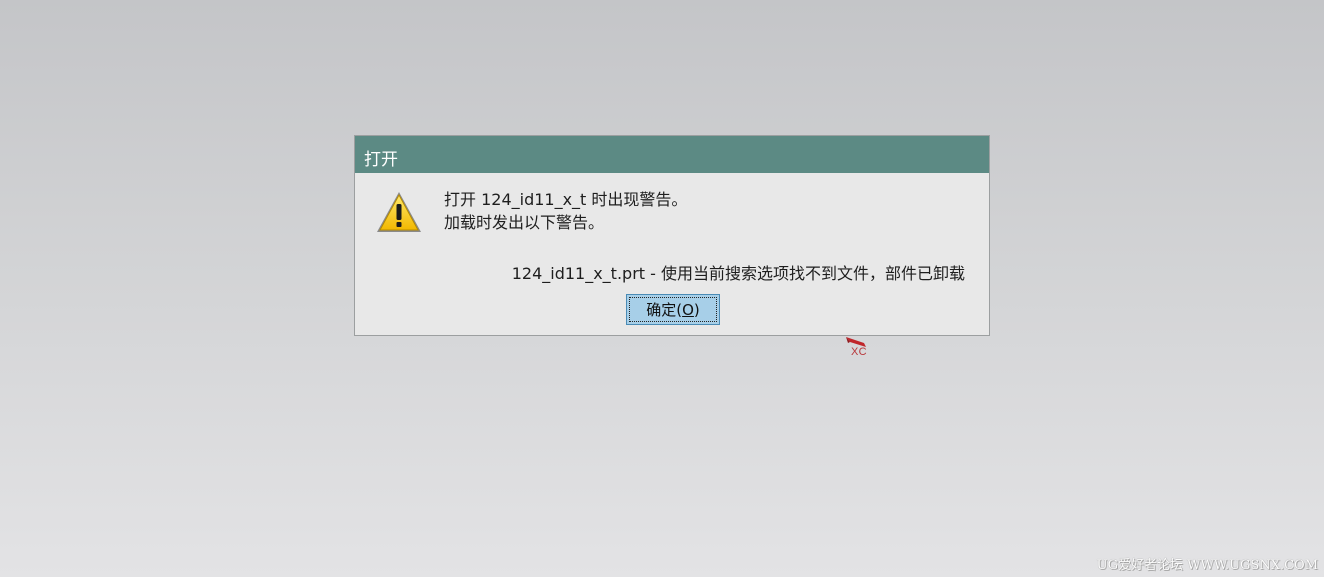  What do you see at coordinates (1207, 565) in the screenshot?
I see `forum-watermark: UG爱好者论坛 WWW.UGSNX.COM` at bounding box center [1207, 565].